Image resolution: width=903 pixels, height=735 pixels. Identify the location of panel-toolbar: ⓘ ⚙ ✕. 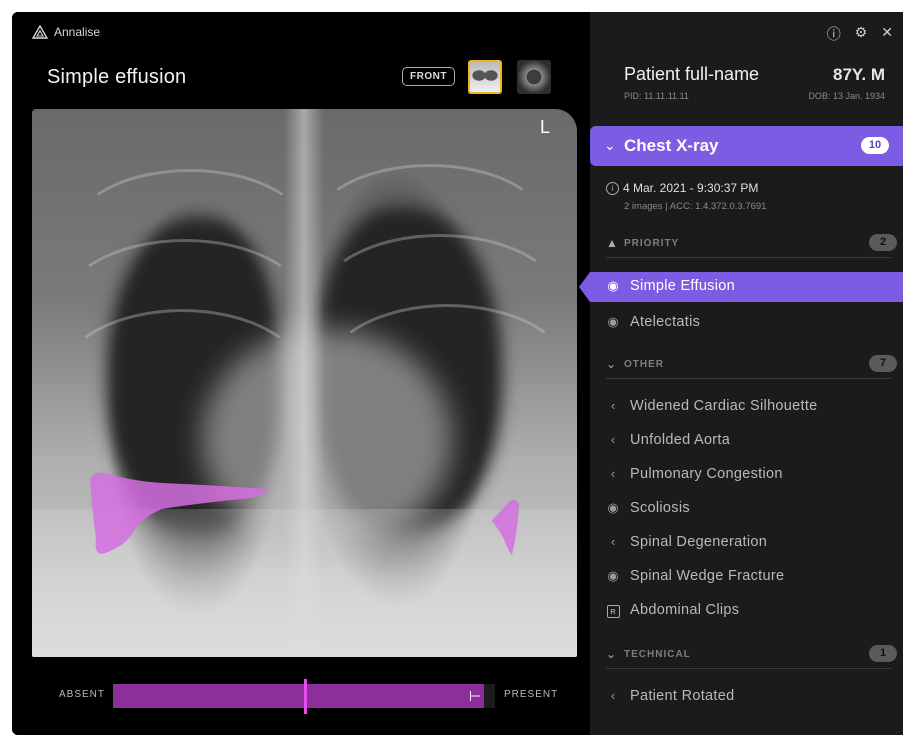
(860, 34).